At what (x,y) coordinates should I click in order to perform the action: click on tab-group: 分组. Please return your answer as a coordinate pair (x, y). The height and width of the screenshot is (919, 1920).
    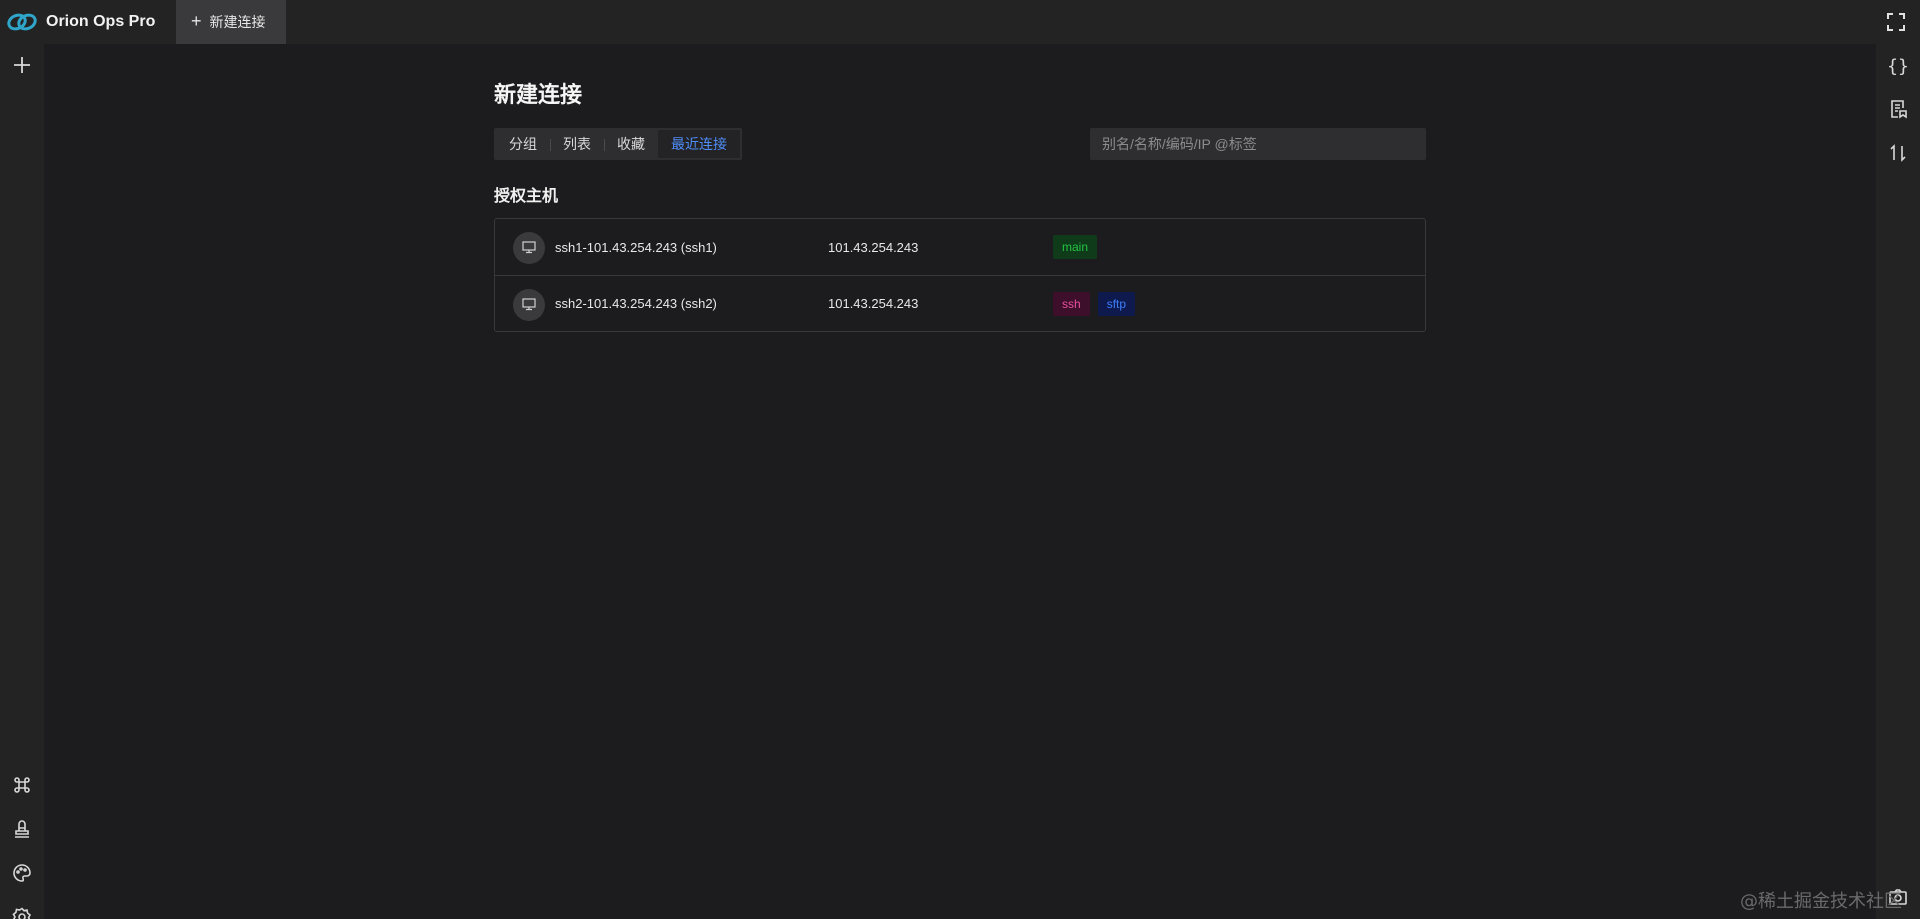
    Looking at the image, I should click on (523, 144).